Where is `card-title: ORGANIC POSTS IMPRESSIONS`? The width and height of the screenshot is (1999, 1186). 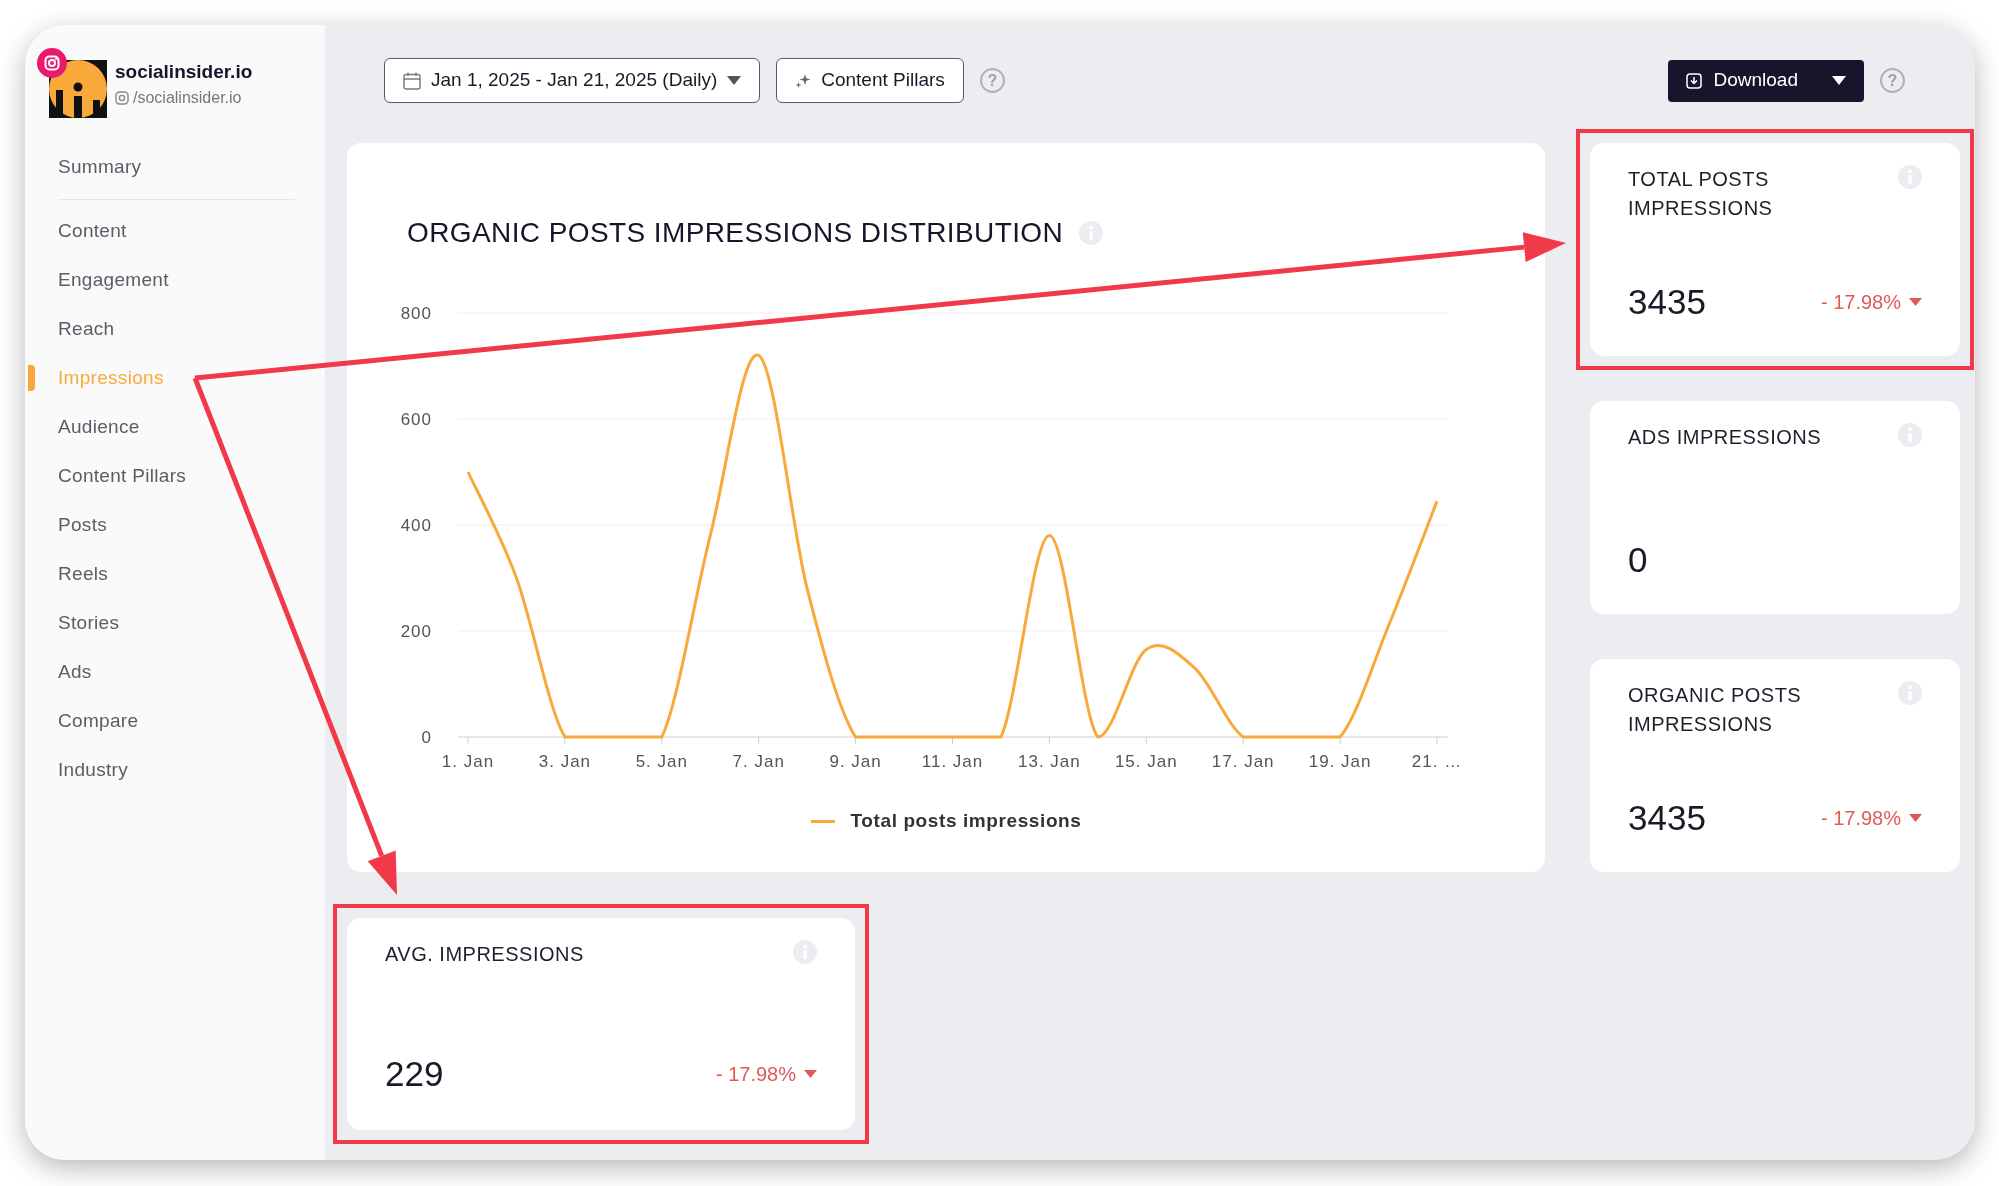 card-title: ORGANIC POSTS IMPRESSIONS is located at coordinates (1715, 710).